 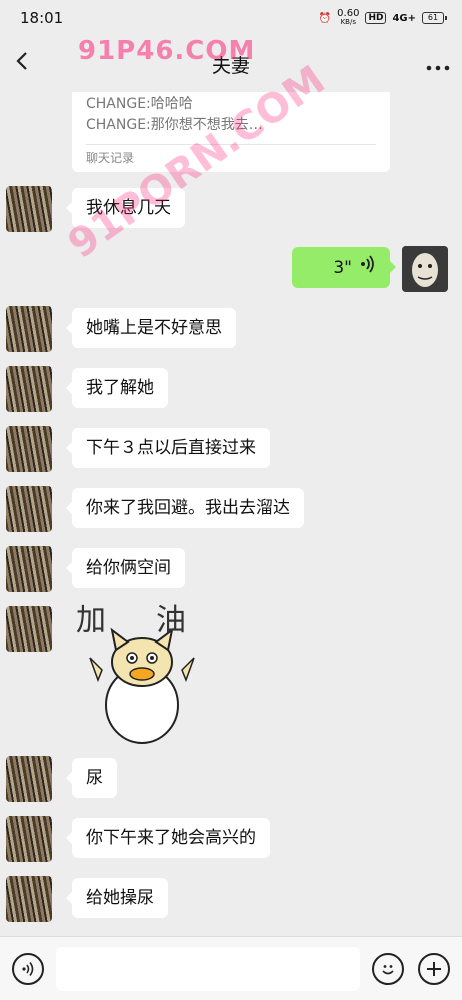 I want to click on status-bar: 18:01 ⏰ 0.60 KB/s HD 4G+ 61, so click(x=231, y=18).